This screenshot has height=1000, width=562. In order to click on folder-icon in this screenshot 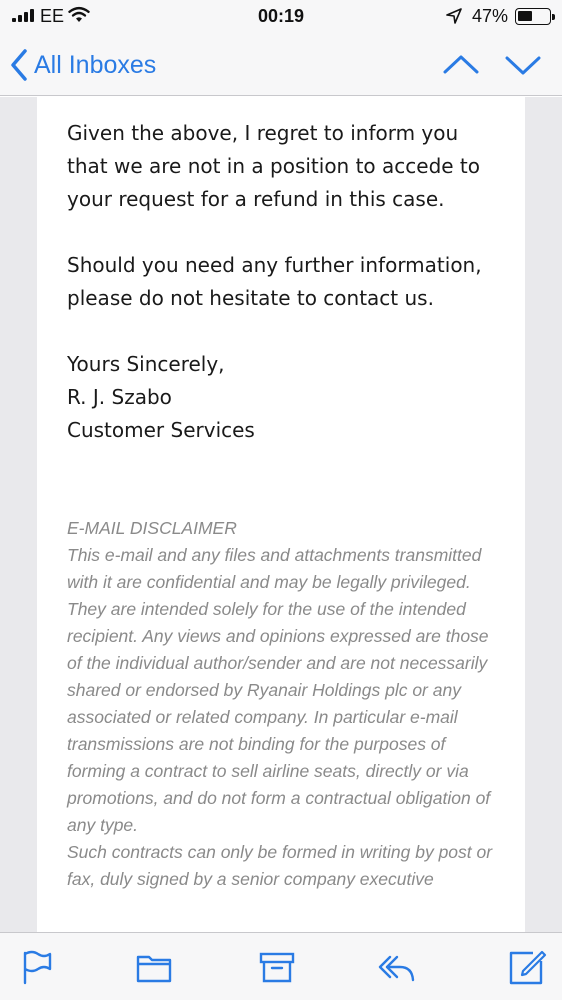, I will do `click(154, 967)`.